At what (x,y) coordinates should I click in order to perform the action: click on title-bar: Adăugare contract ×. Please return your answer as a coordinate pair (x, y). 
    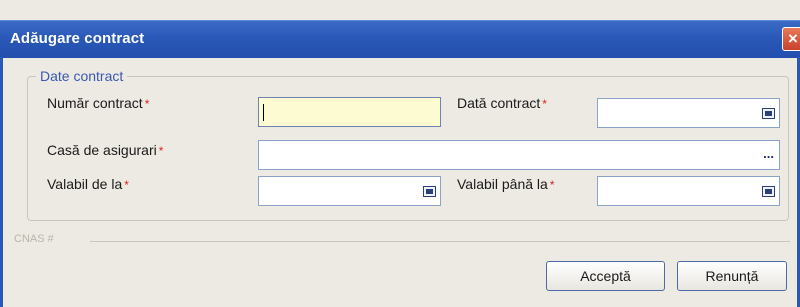
    Looking at the image, I should click on (400, 39).